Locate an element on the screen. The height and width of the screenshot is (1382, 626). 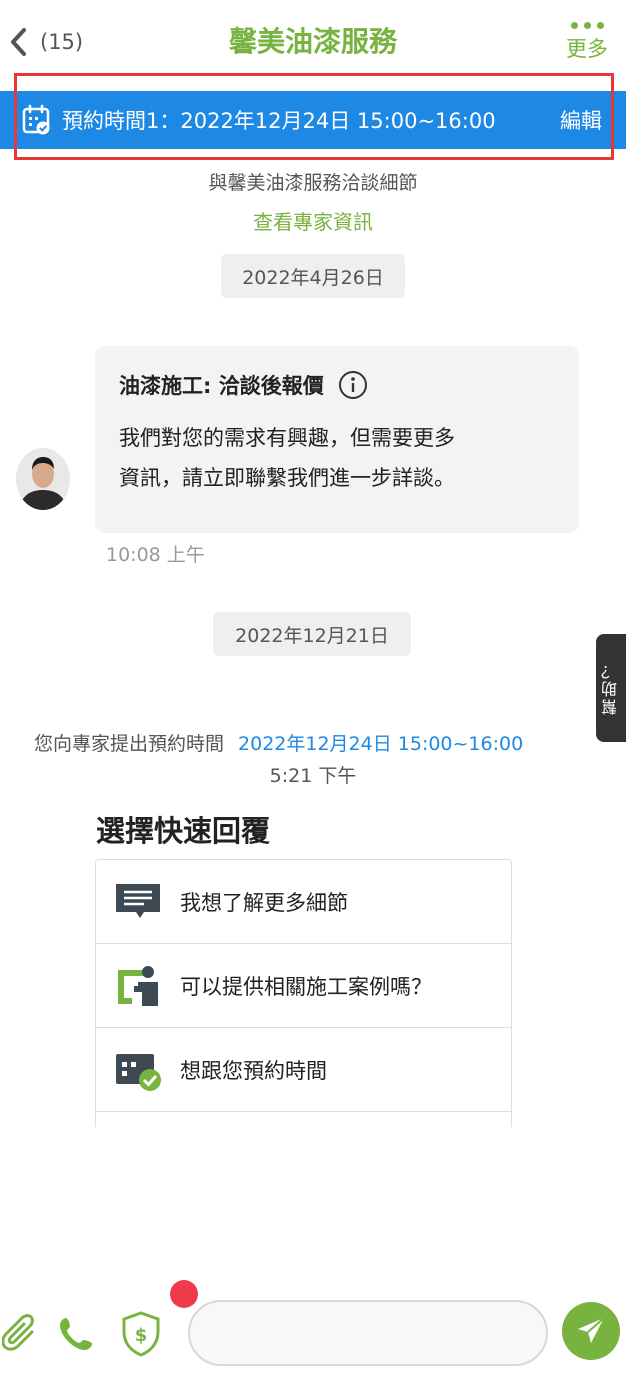
view-expert-link: 查看專家資訊 is located at coordinates (313, 220).